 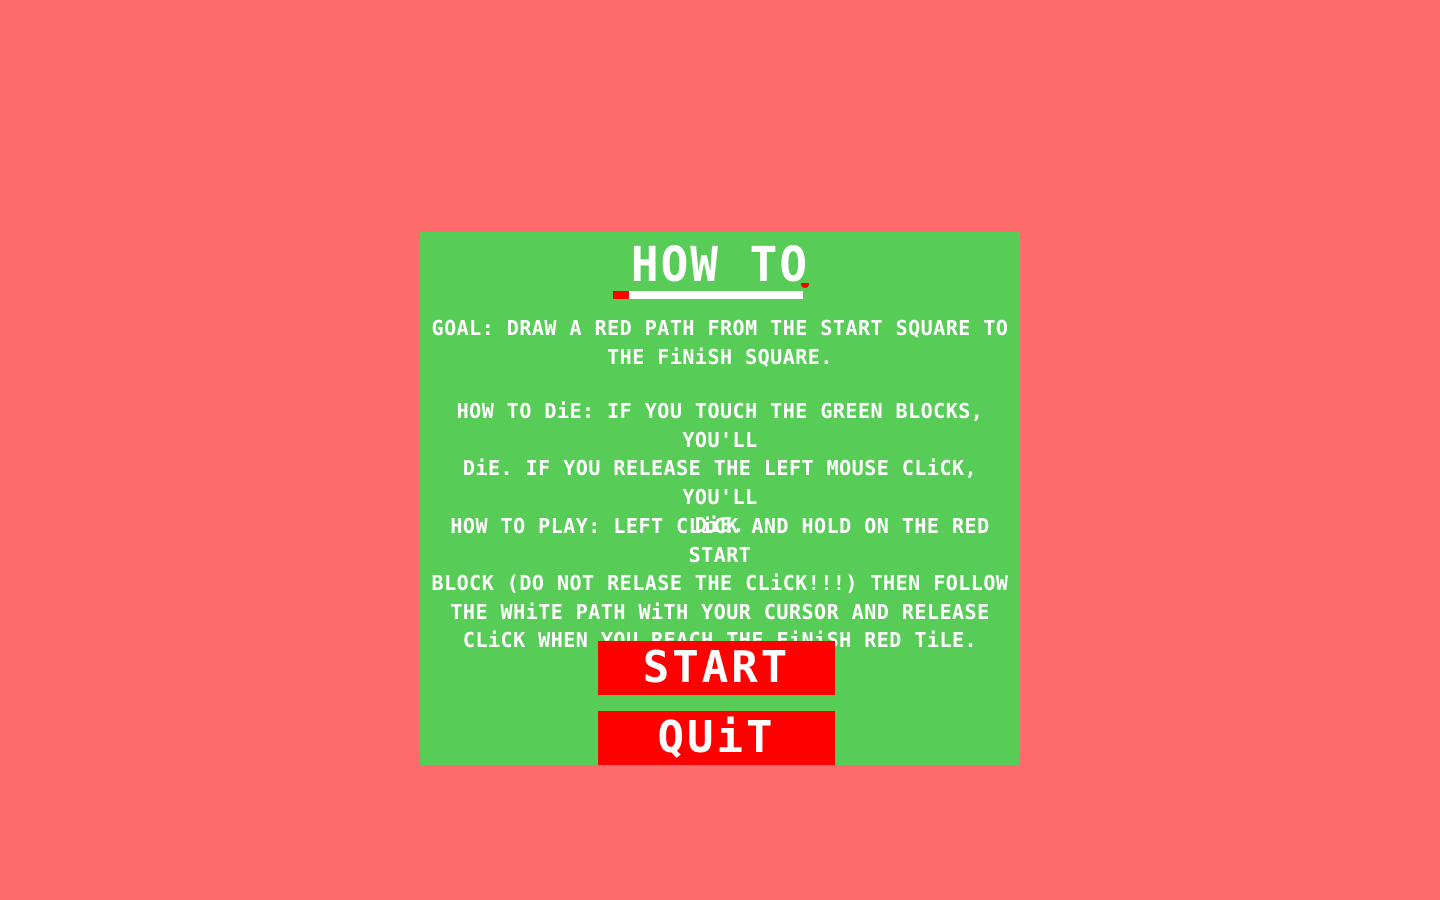 I want to click on red-start-marker, so click(x=621, y=295).